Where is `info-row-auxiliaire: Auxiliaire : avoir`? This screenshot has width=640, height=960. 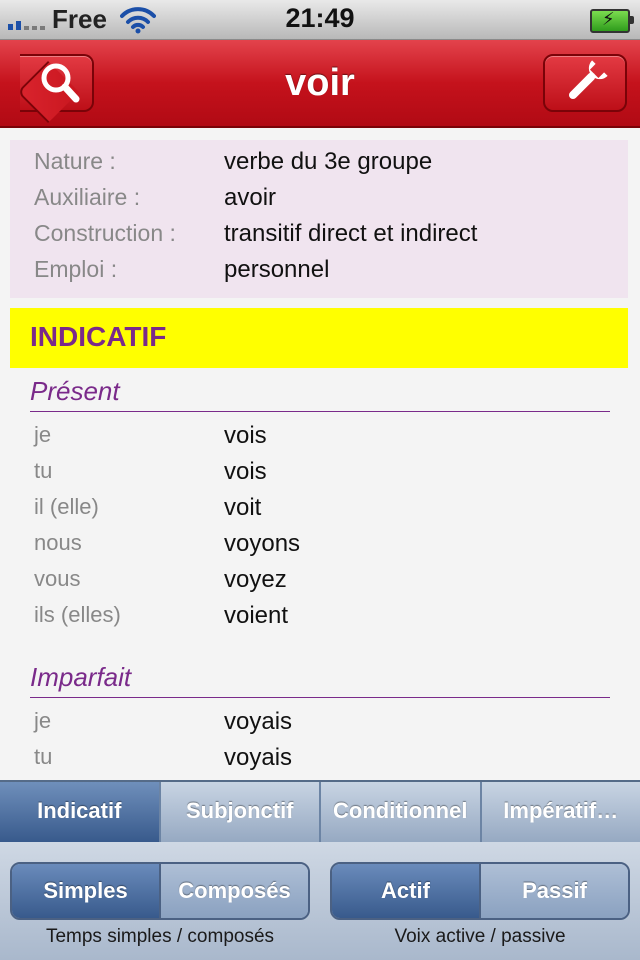
info-row-auxiliaire: Auxiliaire : avoir is located at coordinates (329, 199).